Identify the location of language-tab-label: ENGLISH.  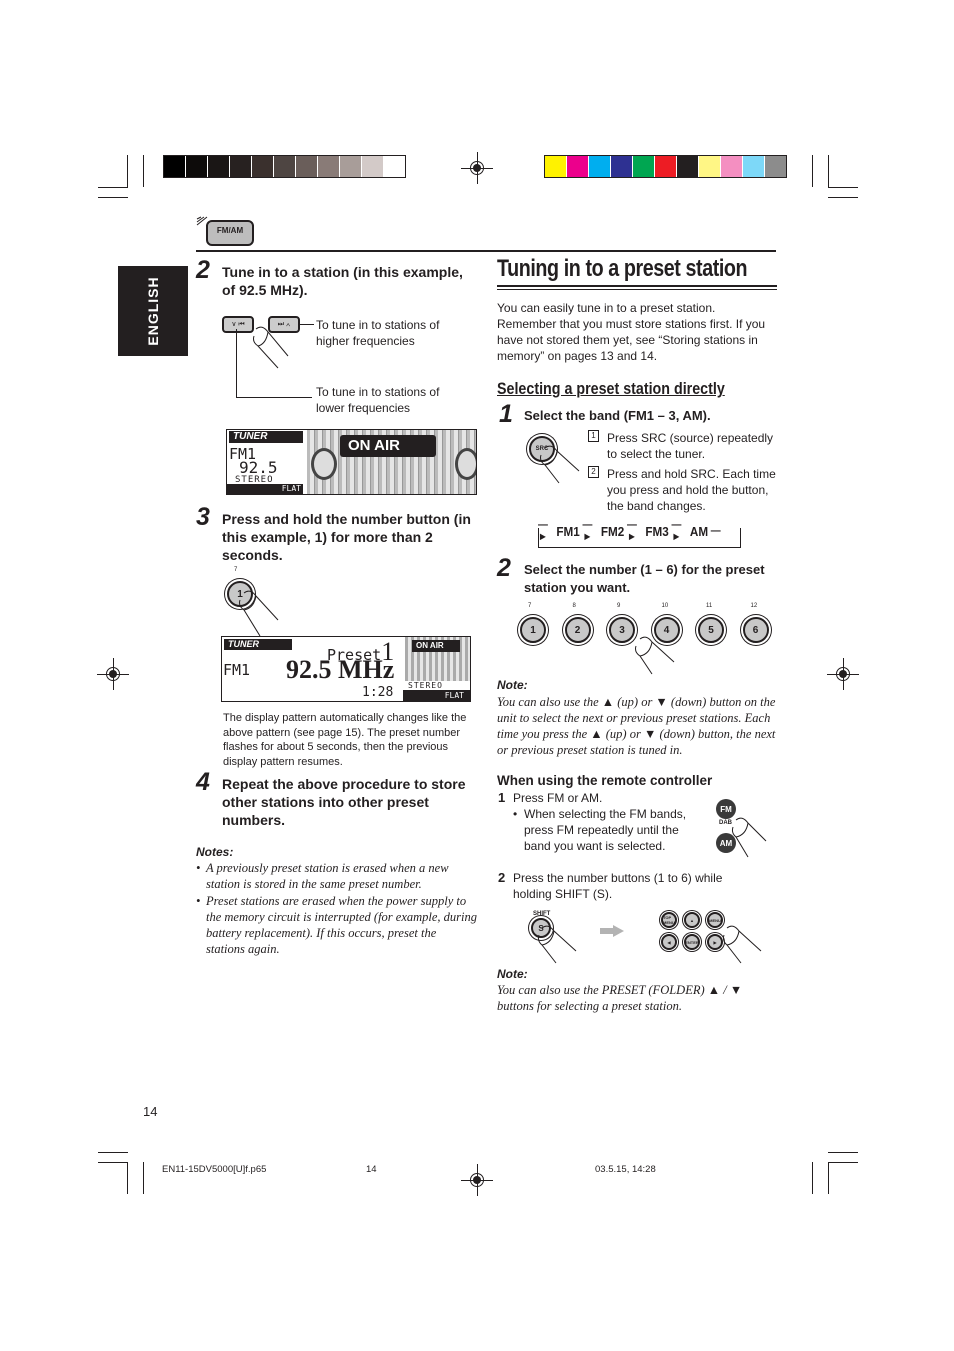
(153, 311).